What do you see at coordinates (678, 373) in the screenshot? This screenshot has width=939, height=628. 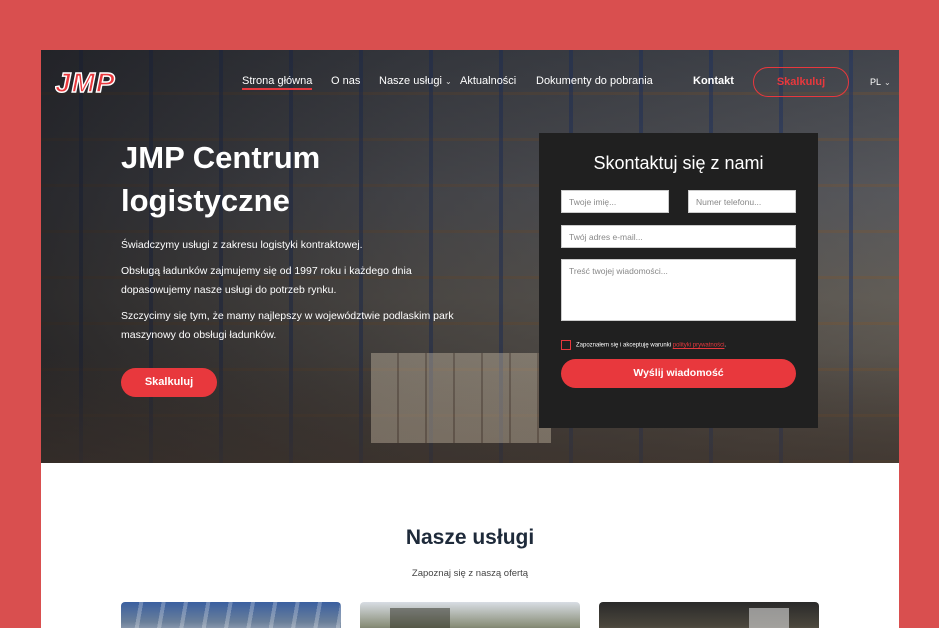 I see `send-message-button: Wyślij wiadomość` at bounding box center [678, 373].